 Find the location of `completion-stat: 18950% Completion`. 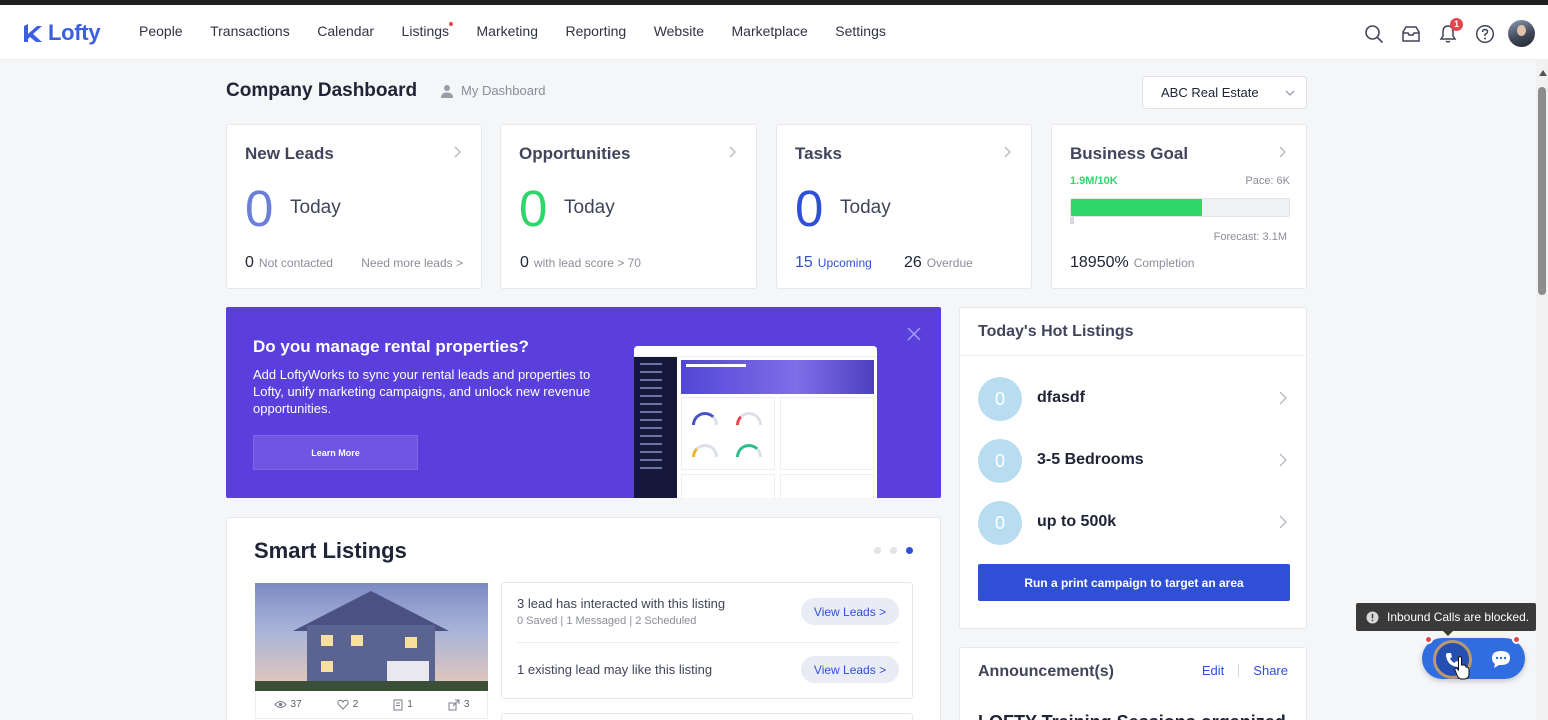

completion-stat: 18950% Completion is located at coordinates (1132, 263).